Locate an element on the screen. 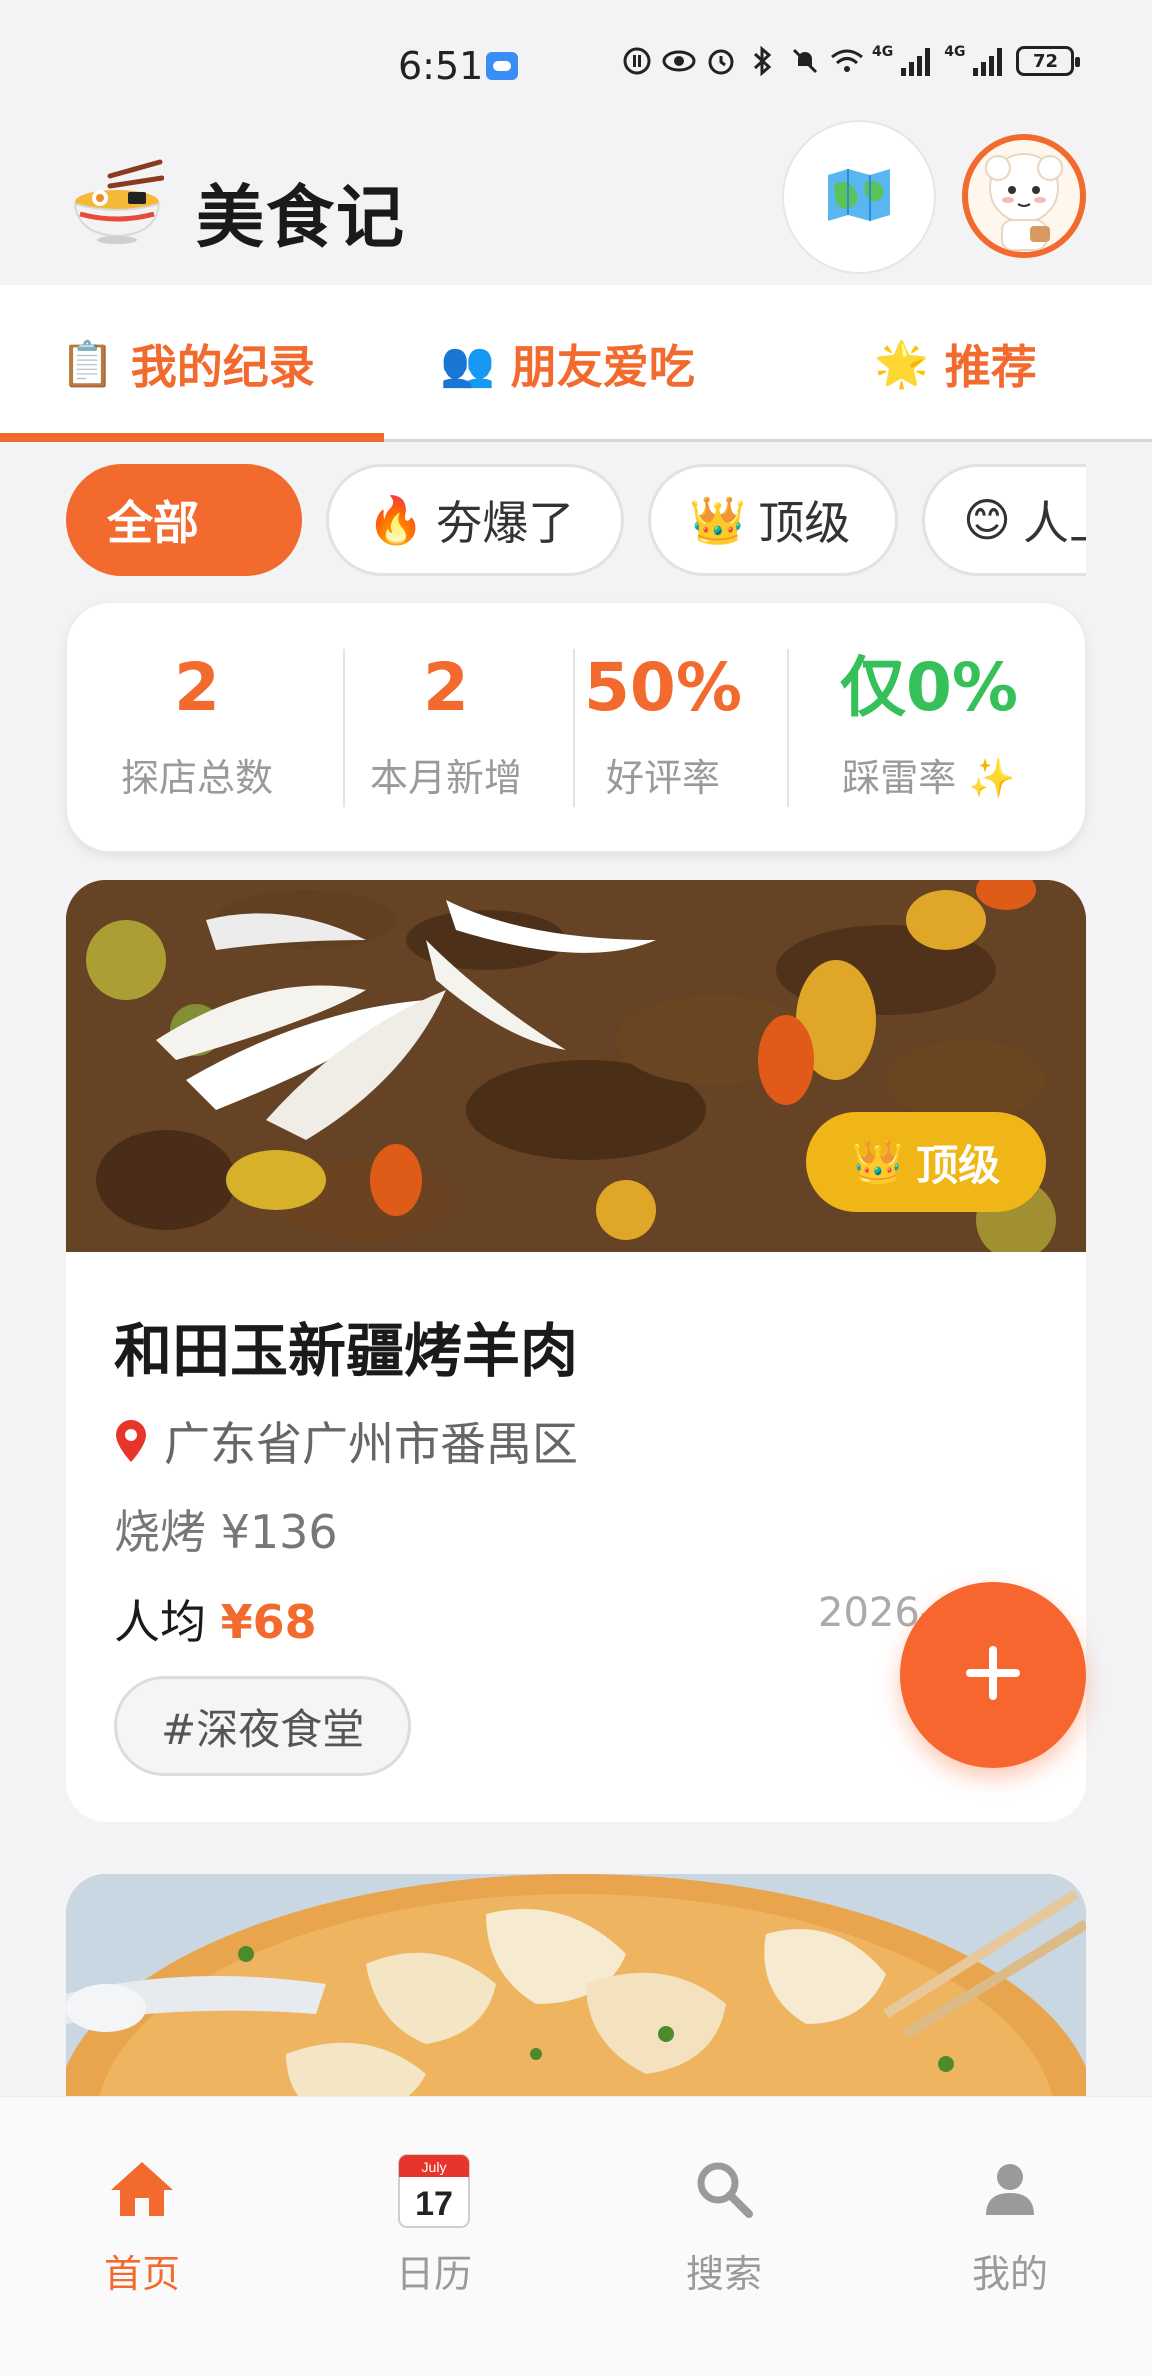 This screenshot has width=1152, height=2376. map-button is located at coordinates (859, 197).